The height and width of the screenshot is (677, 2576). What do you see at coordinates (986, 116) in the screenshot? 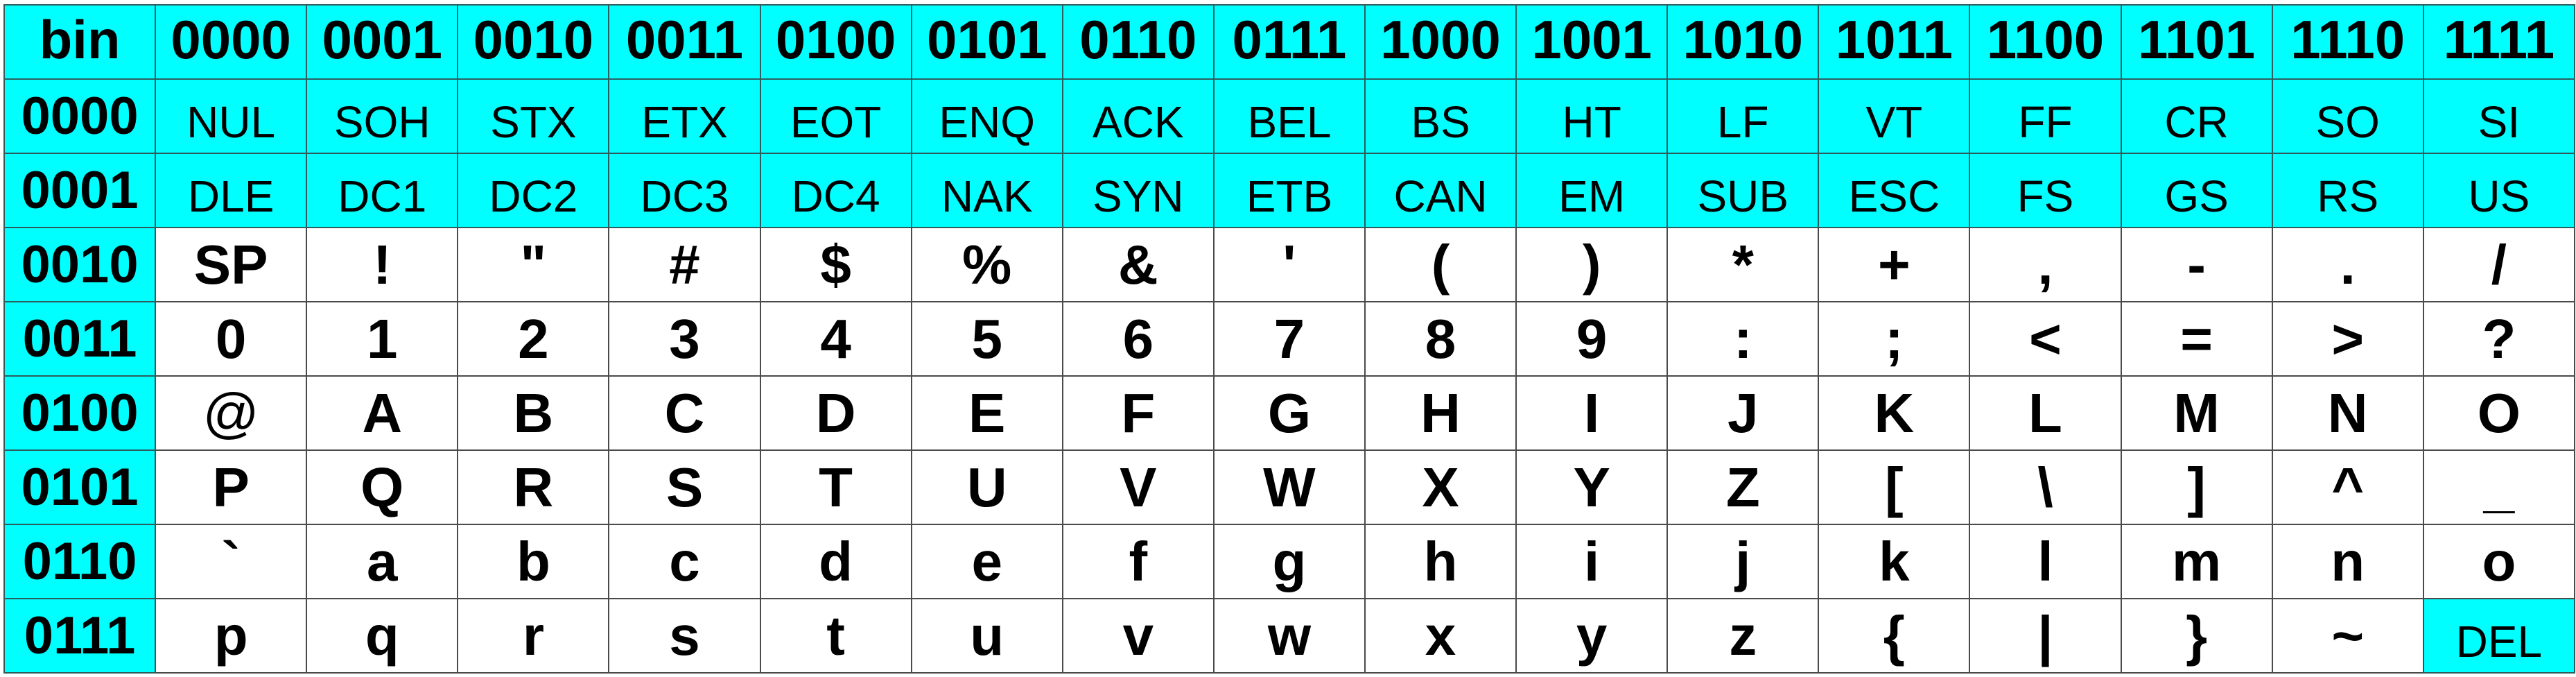
I see `control-char-cell: ENQ` at bounding box center [986, 116].